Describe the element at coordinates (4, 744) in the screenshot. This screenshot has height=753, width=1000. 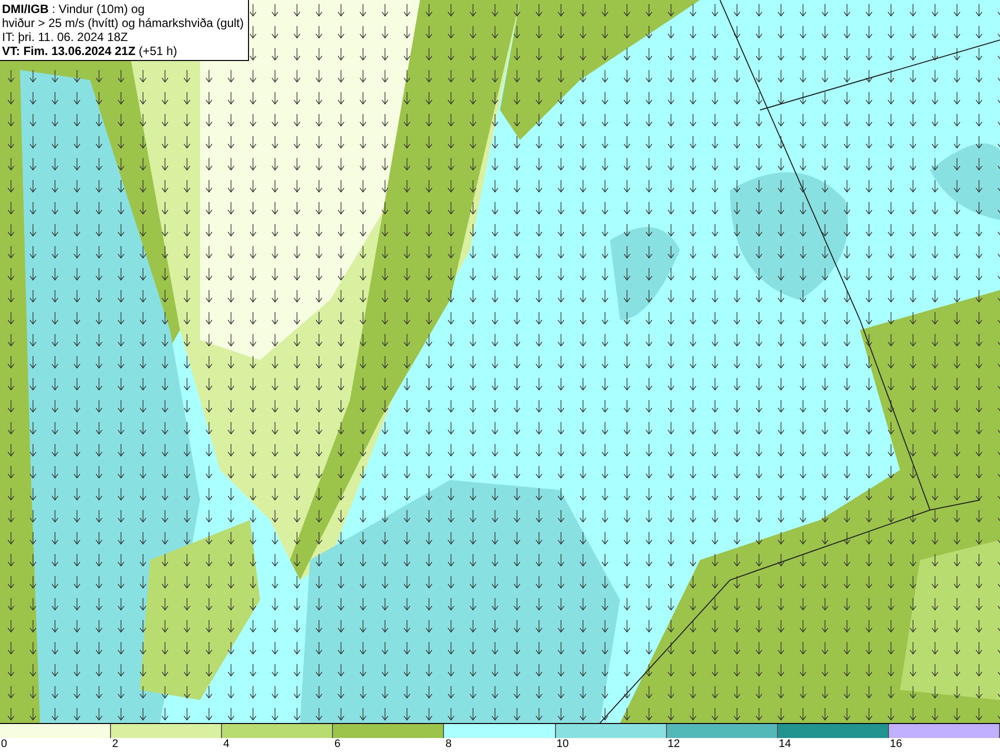
I see `scale-label: 0` at that location.